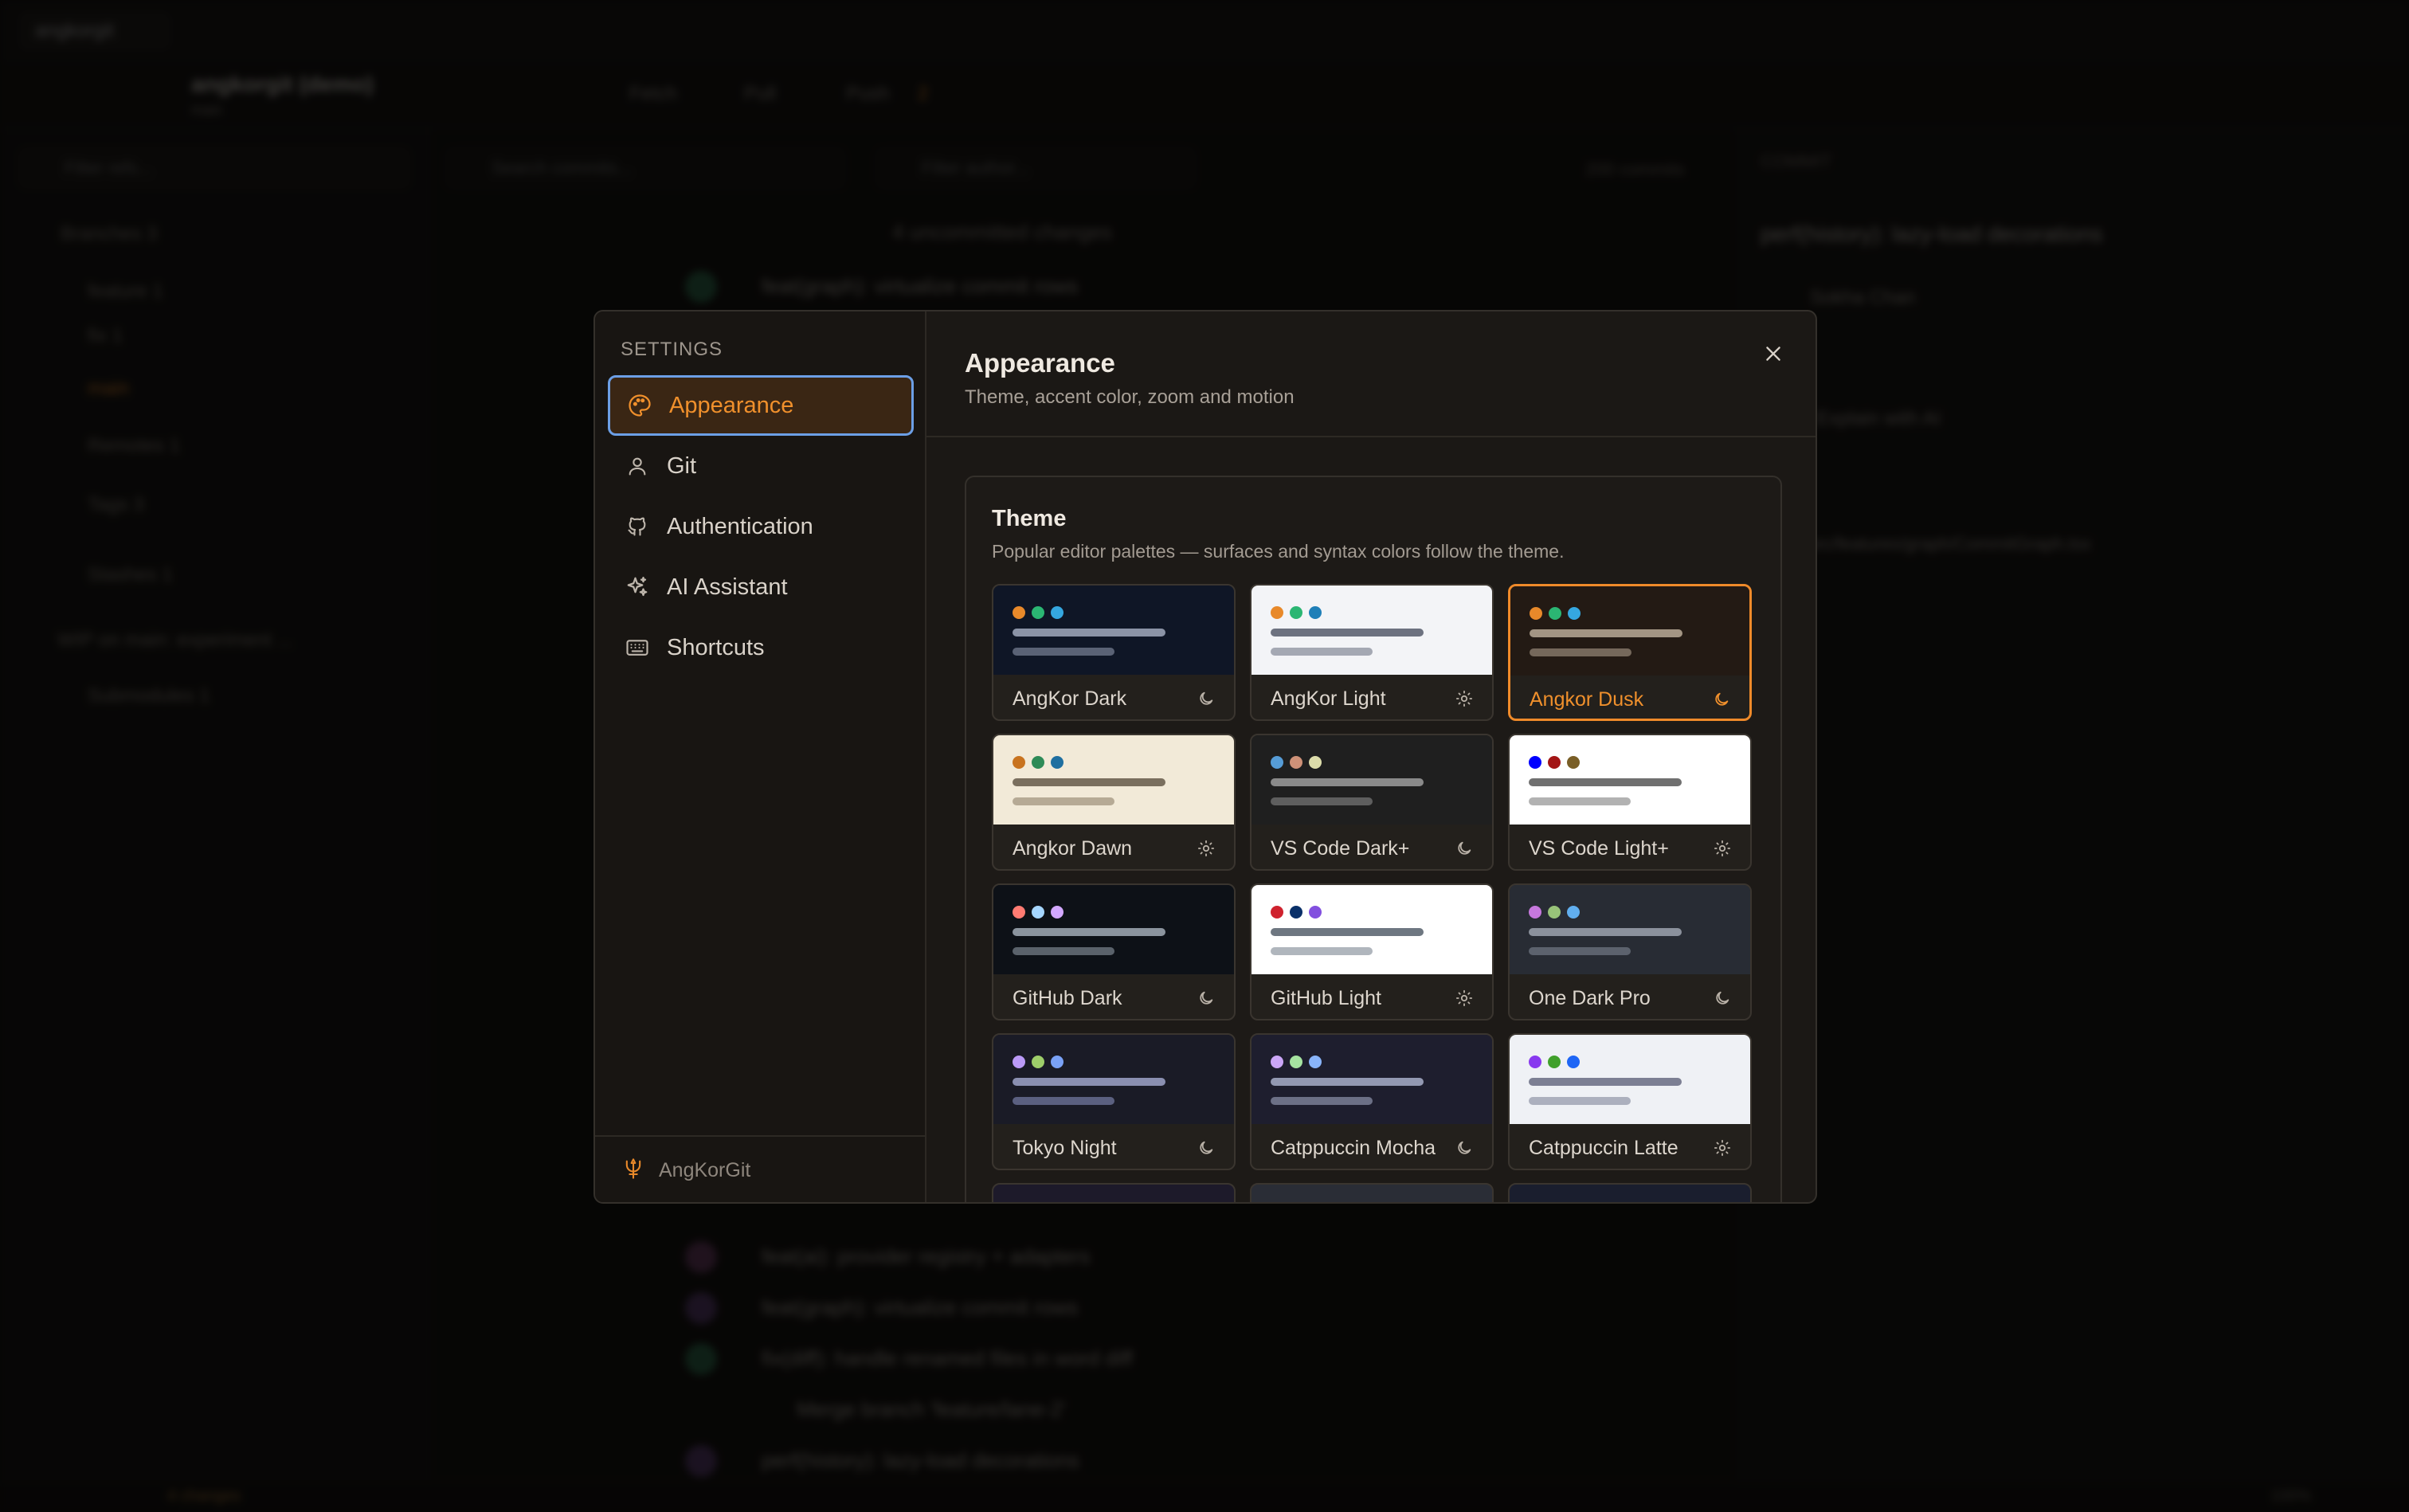  I want to click on theme-card-angkor-dawn: Angkor Dawn, so click(1114, 803).